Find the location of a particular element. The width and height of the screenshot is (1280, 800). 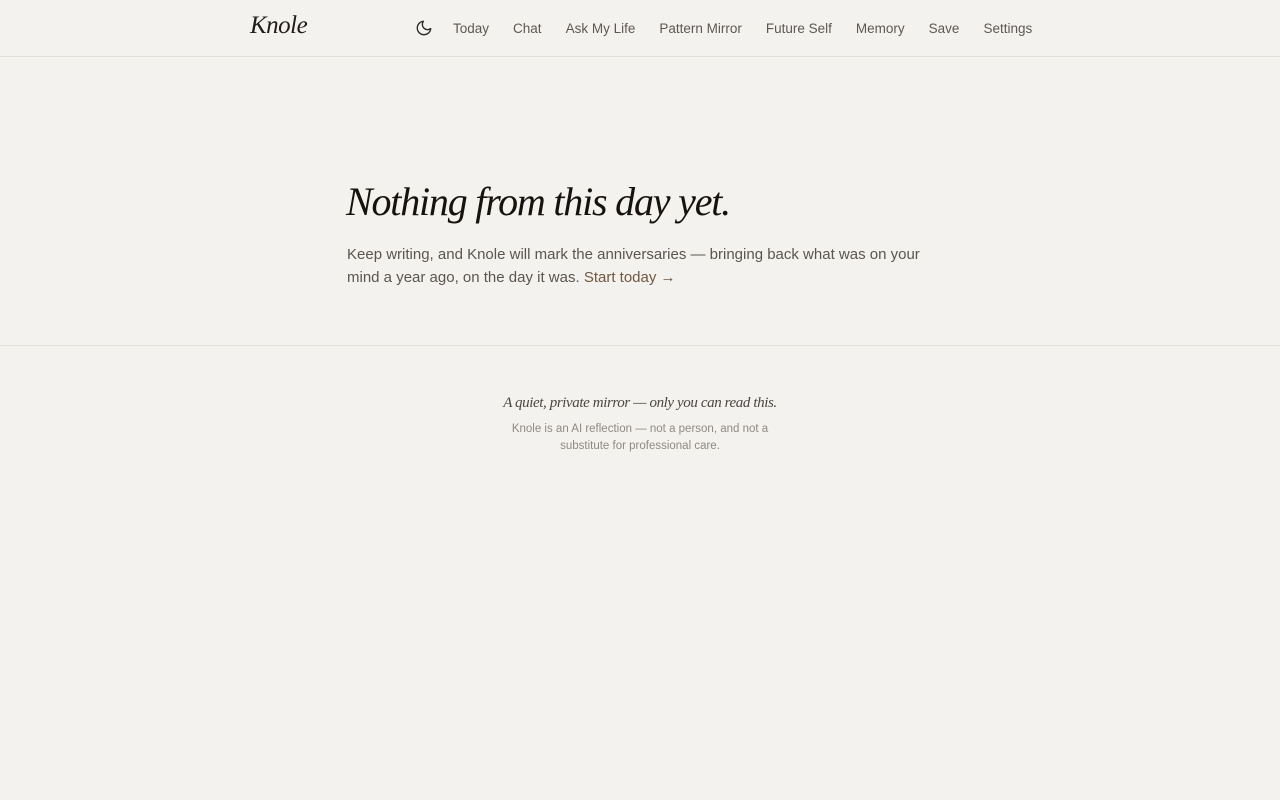

nav-pattern-mirror: Pattern Mirror is located at coordinates (700, 28).